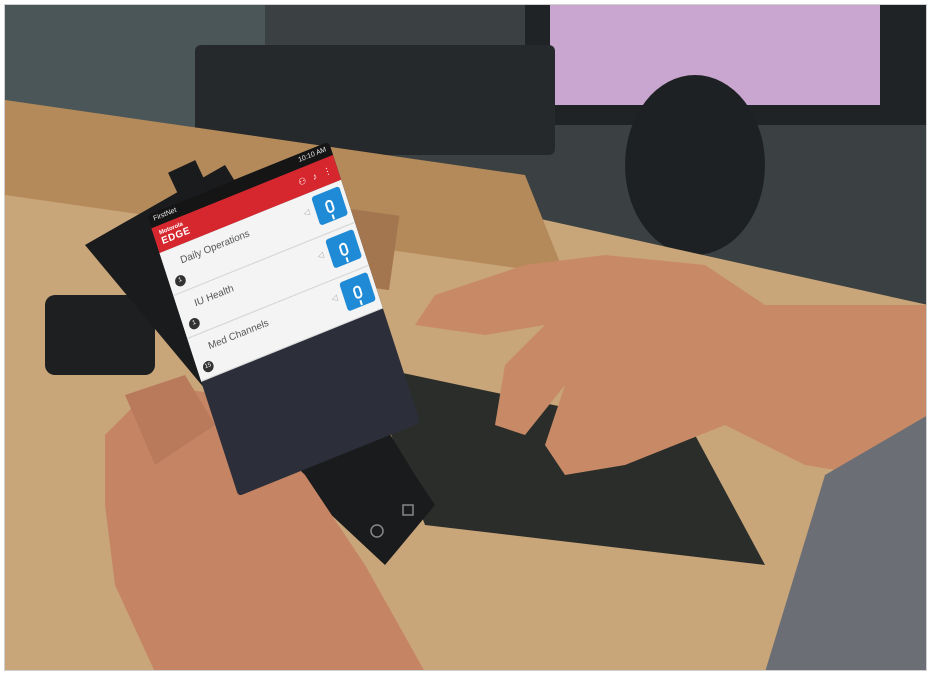  I want to click on group-icon: ⚇, so click(302, 182).